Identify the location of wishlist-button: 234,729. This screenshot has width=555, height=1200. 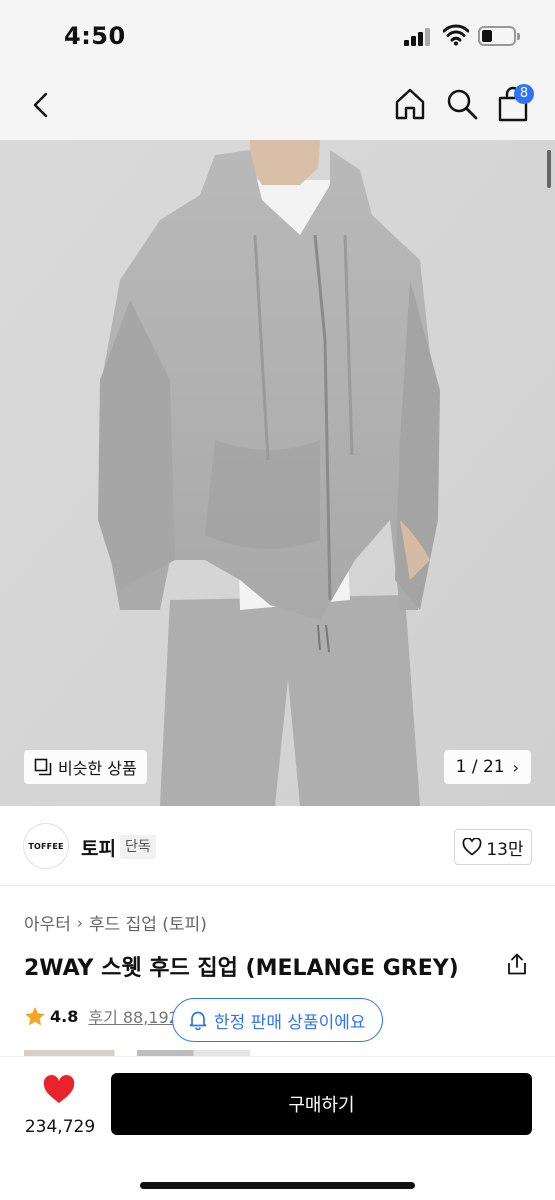
(60, 1110).